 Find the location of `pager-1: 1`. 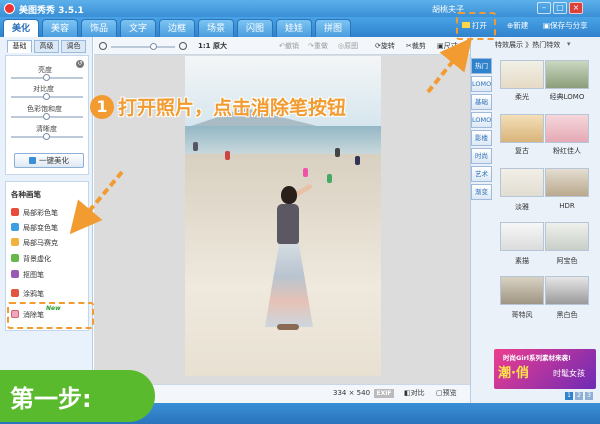

pager-1: 1 is located at coordinates (569, 396).